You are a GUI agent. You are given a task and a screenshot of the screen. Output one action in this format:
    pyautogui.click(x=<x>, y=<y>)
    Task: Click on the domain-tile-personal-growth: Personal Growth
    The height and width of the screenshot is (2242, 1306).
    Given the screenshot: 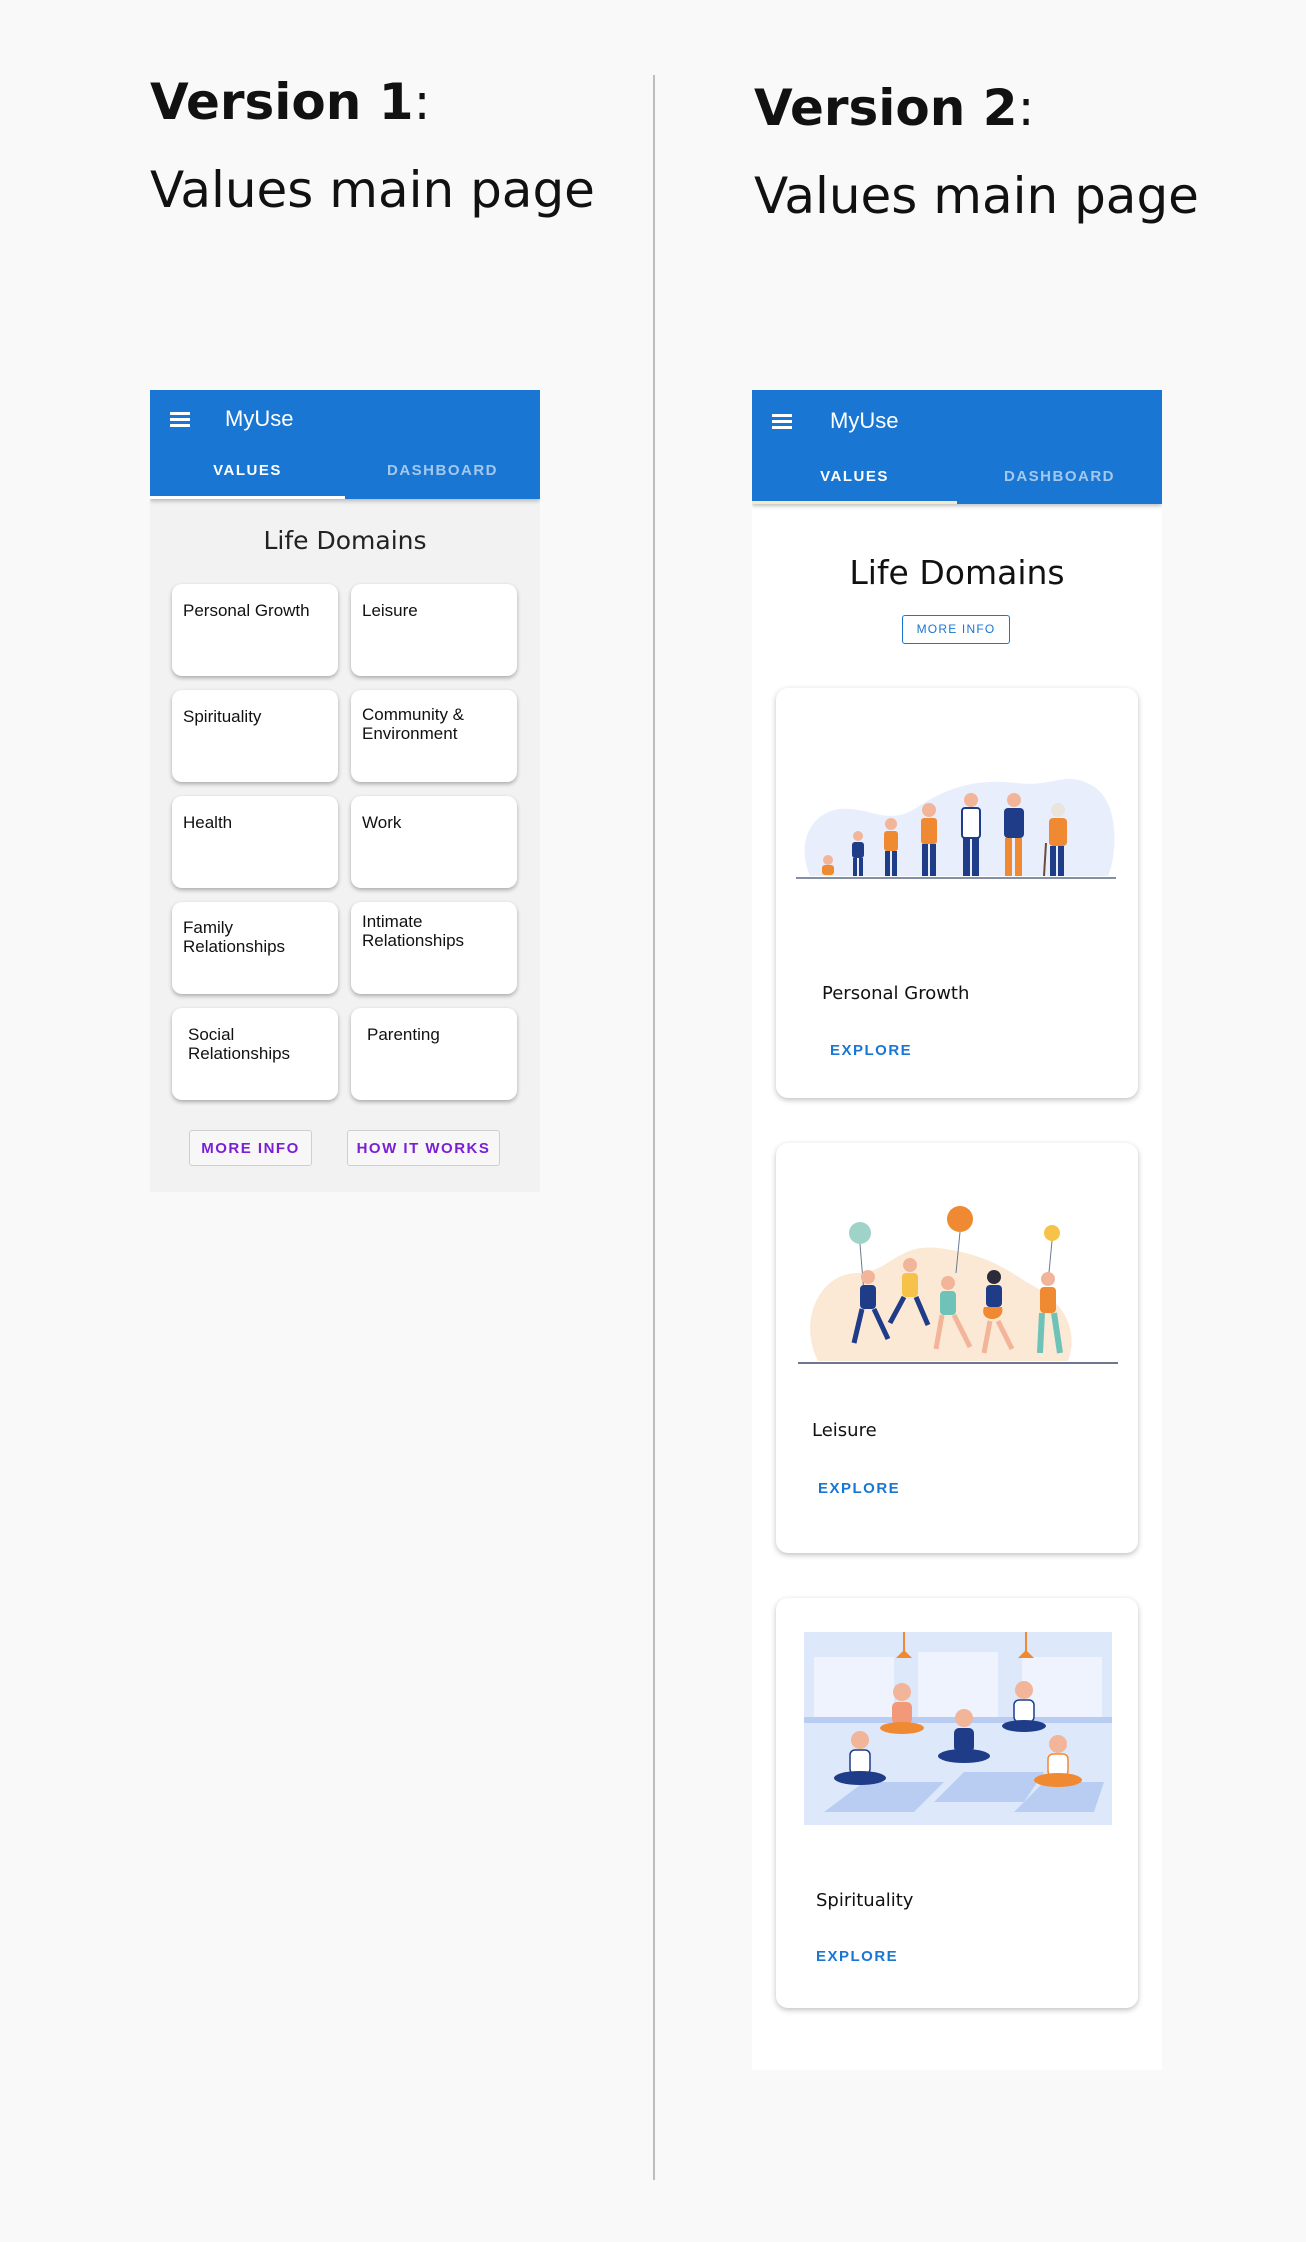 What is the action you would take?
    pyautogui.click(x=255, y=630)
    